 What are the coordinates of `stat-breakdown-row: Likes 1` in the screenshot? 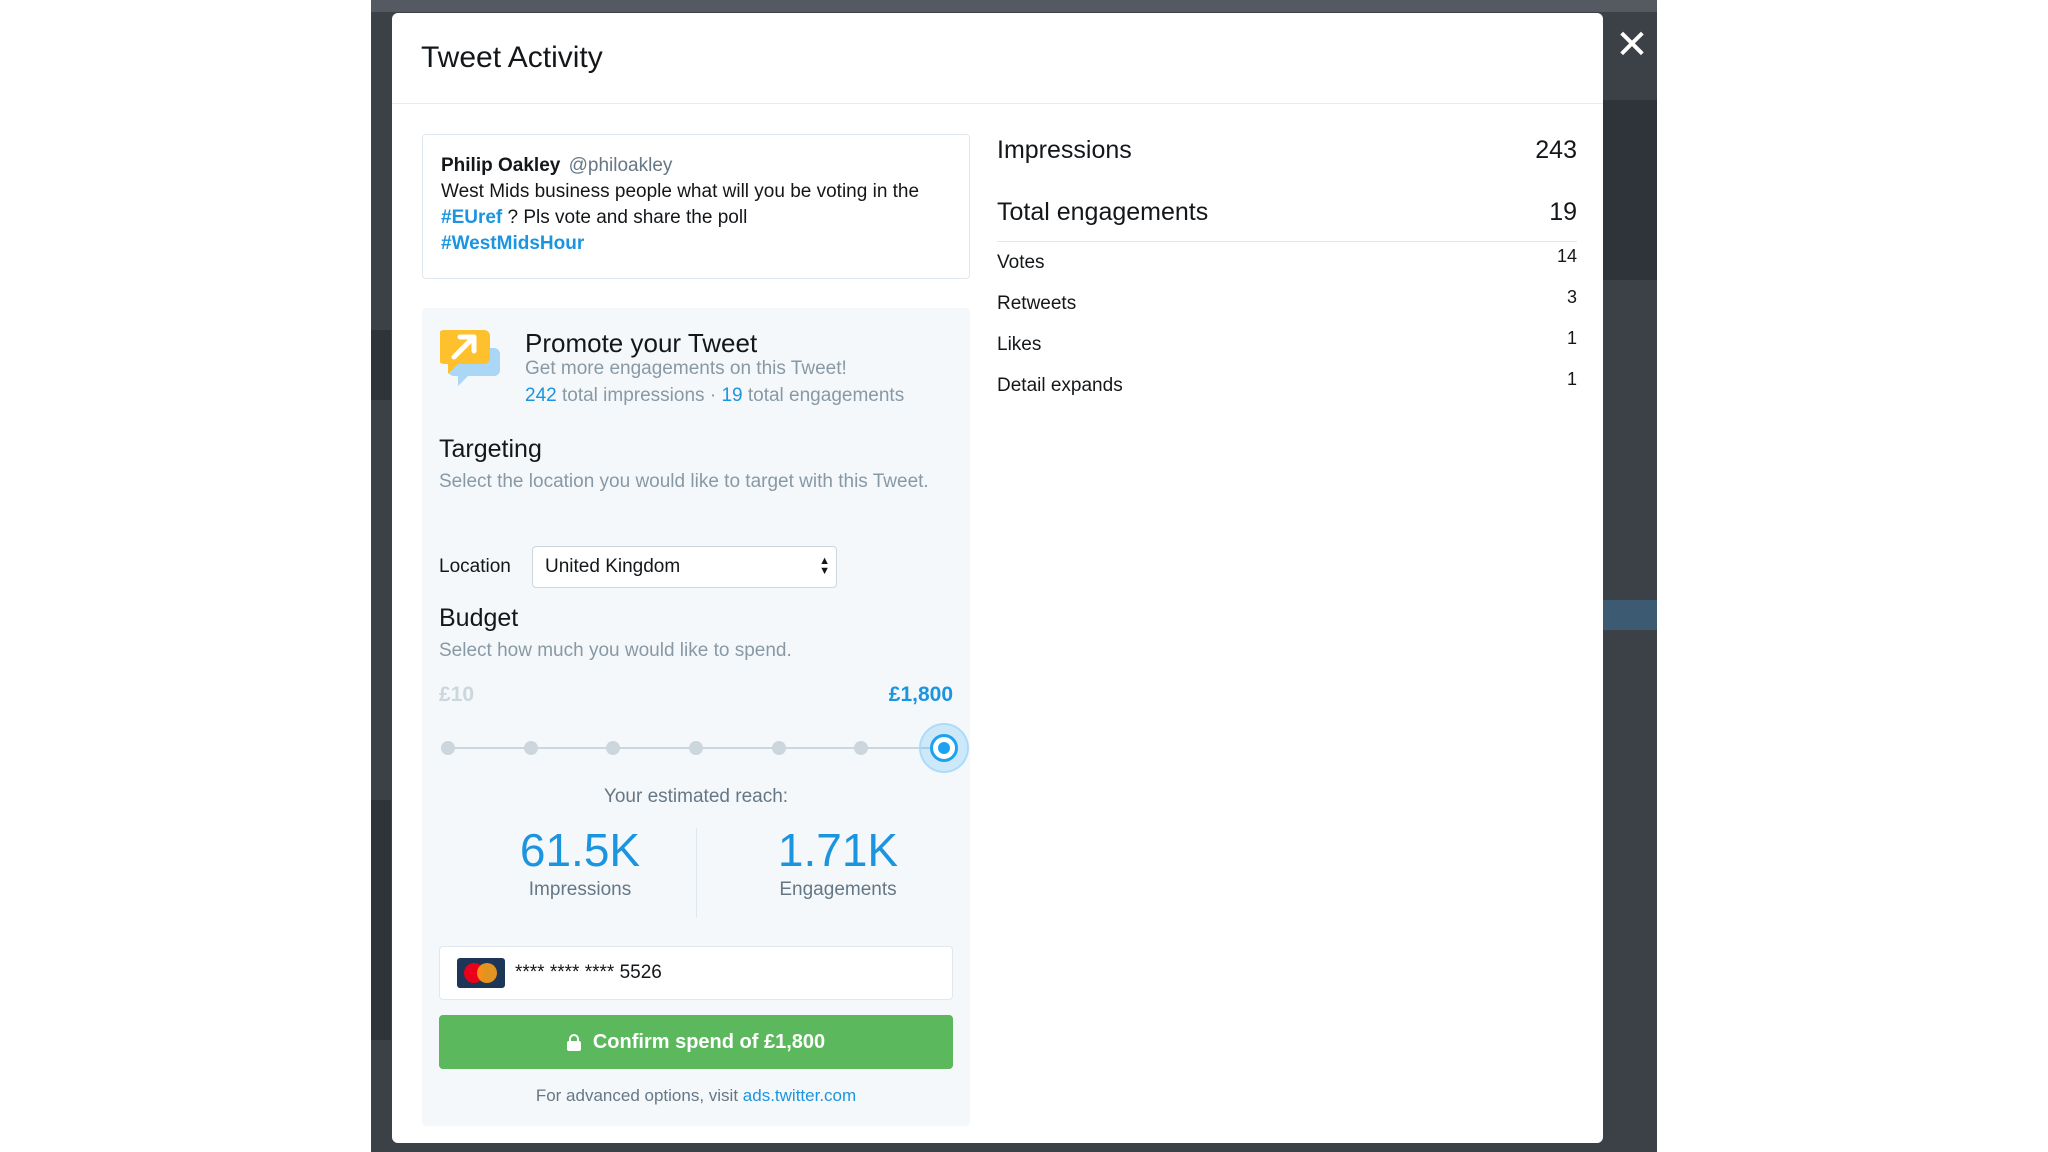 It's located at (1287, 351).